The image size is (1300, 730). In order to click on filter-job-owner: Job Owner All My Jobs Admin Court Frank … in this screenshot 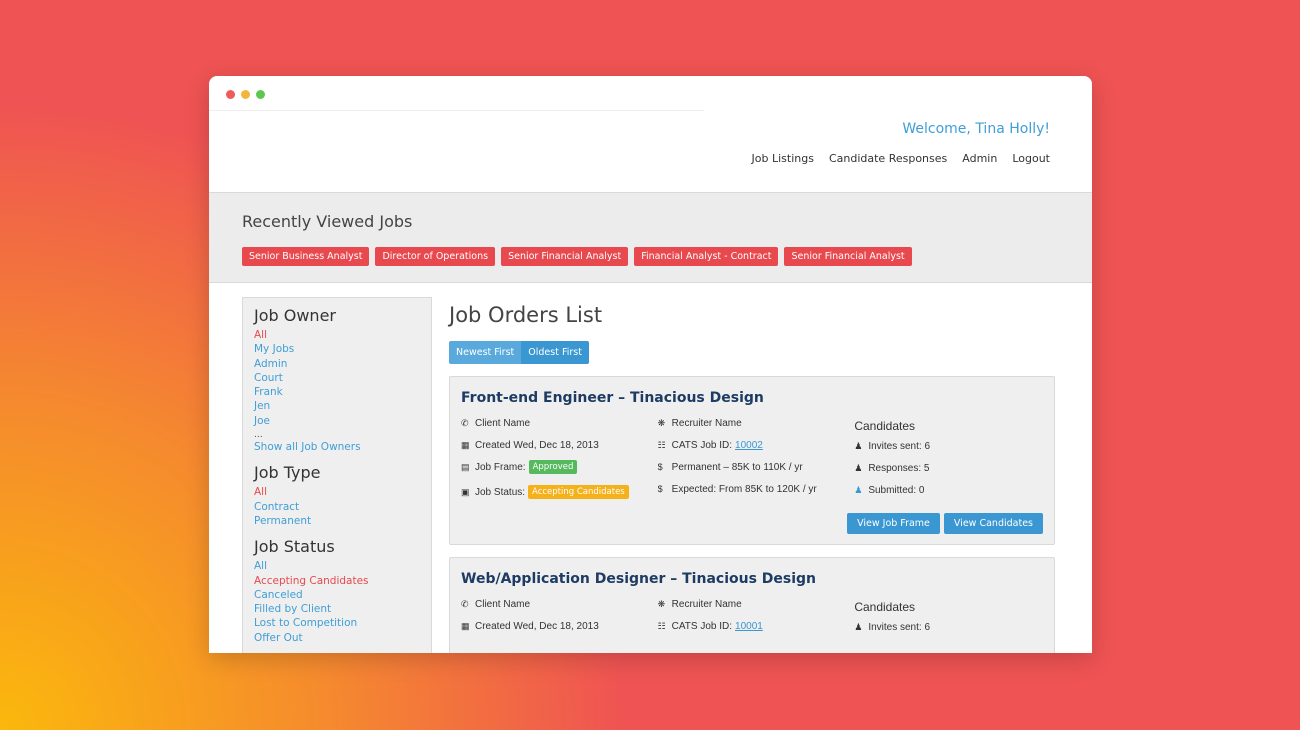, I will do `click(337, 380)`.